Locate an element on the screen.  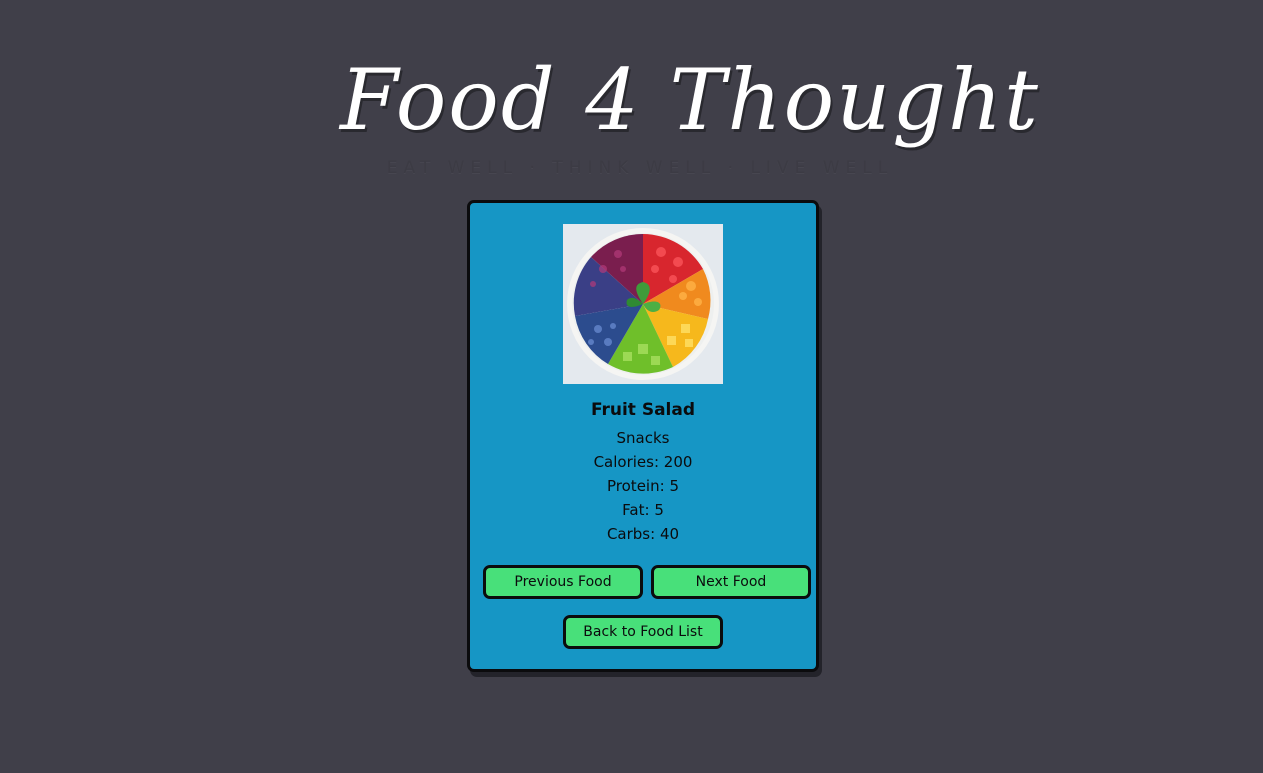
carbs-row: Carbs: 40 is located at coordinates (643, 534).